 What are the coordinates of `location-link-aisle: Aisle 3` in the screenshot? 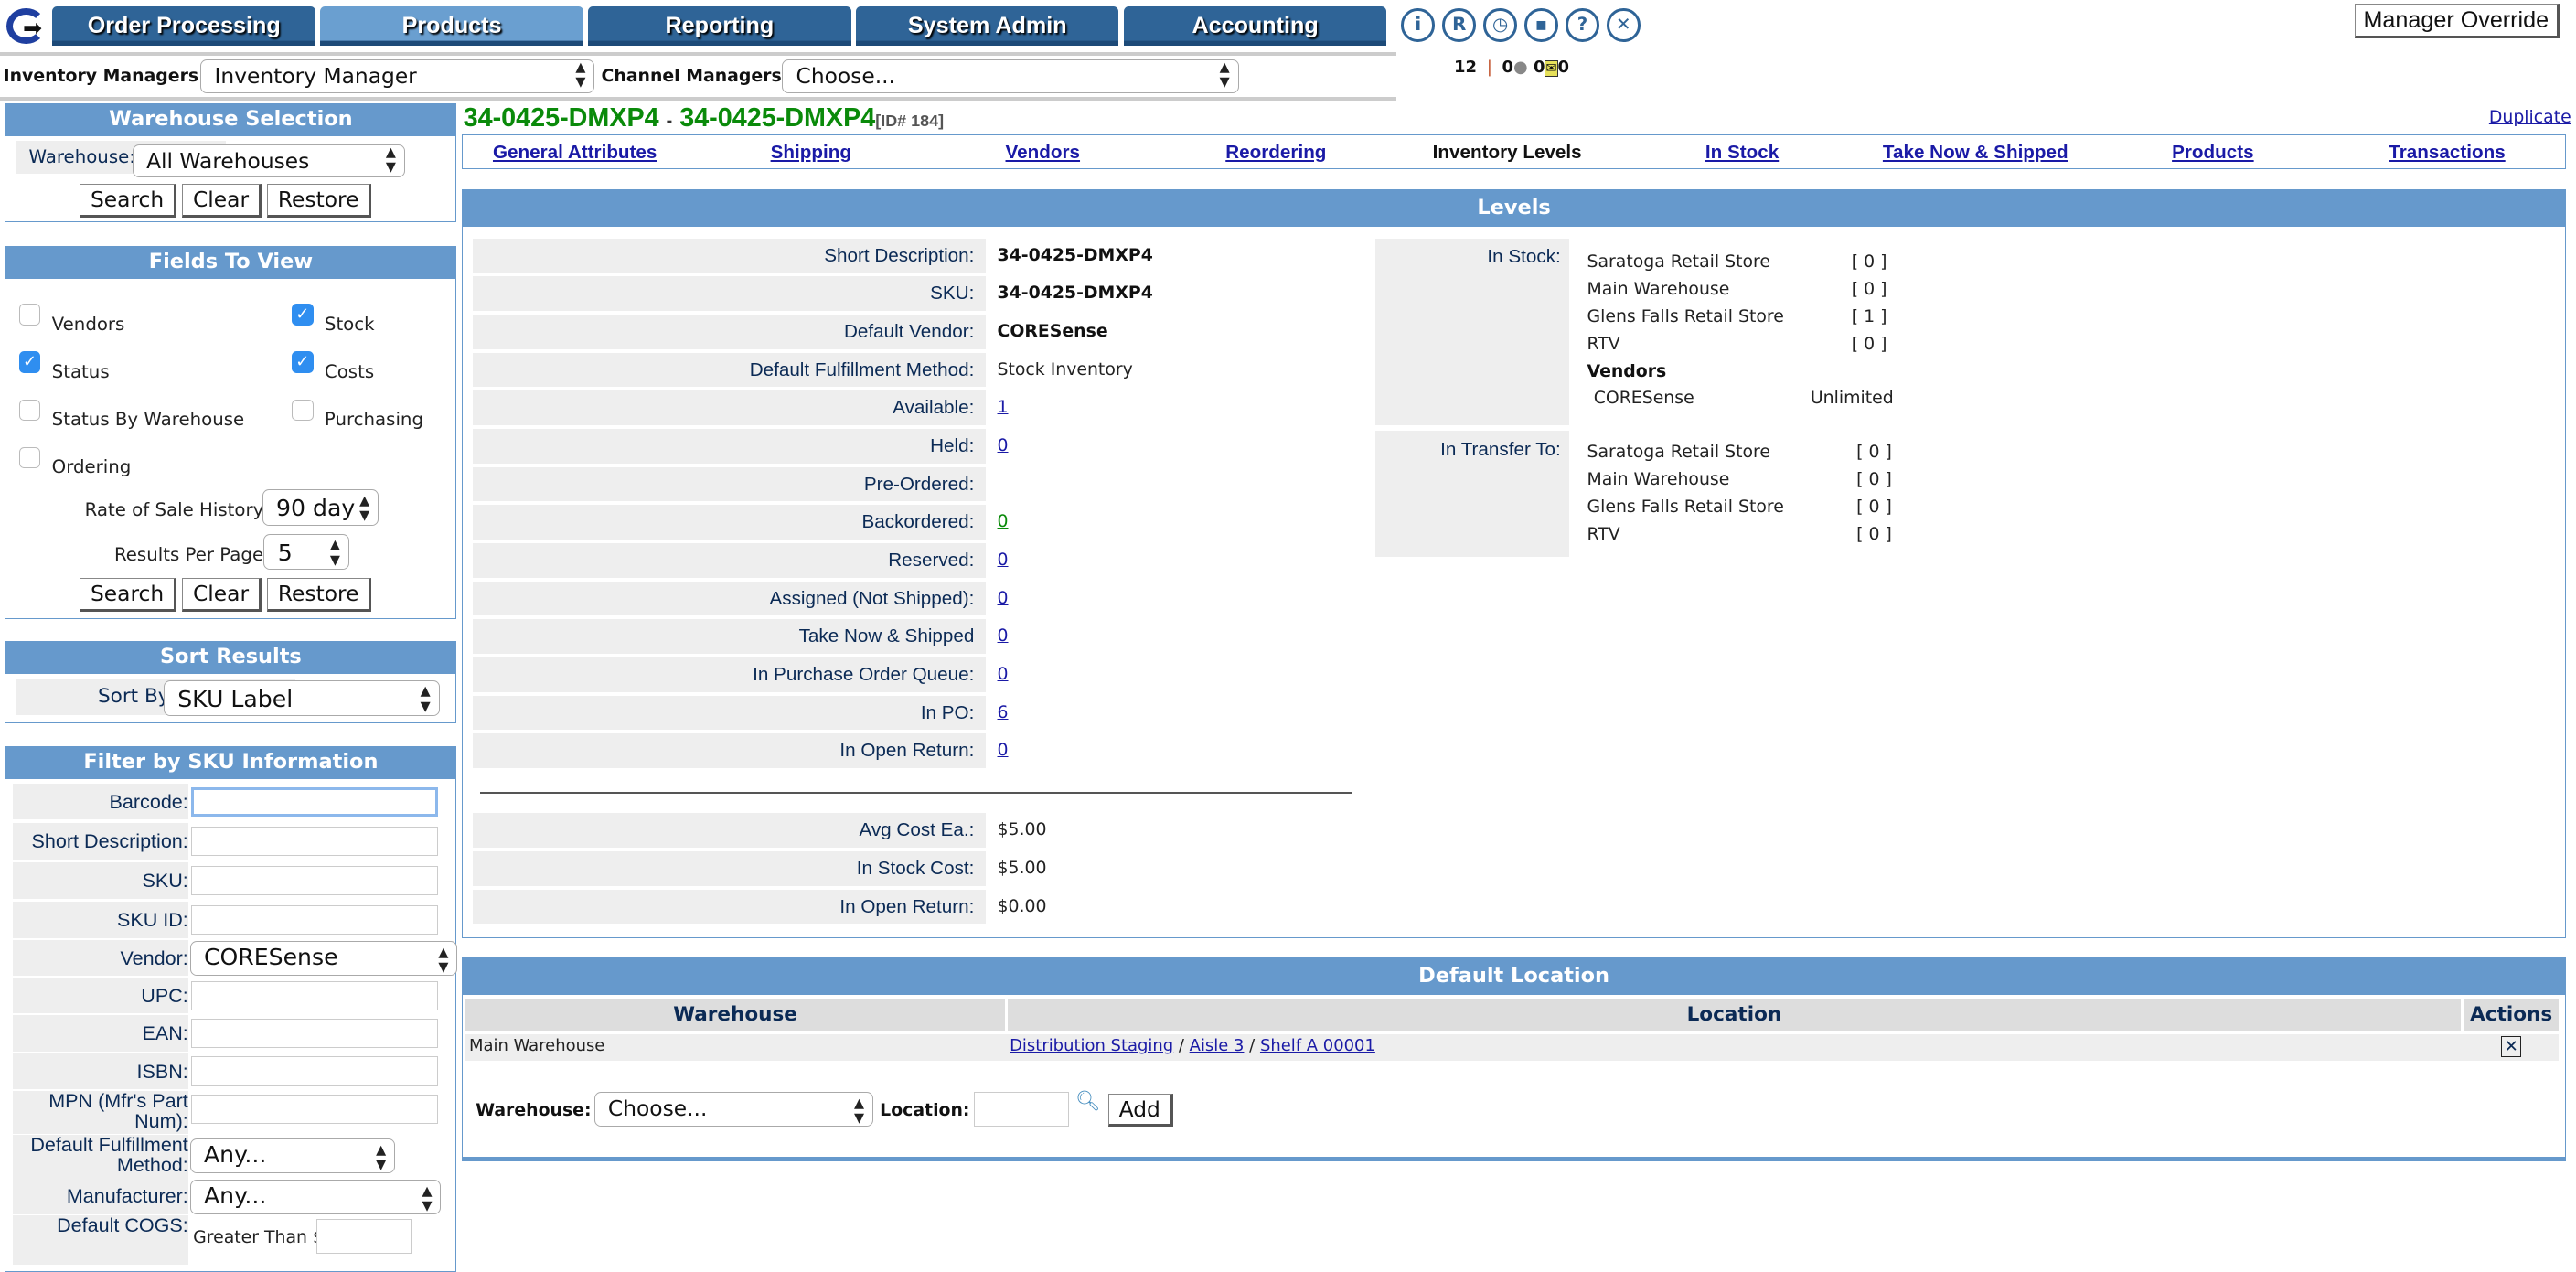 It's located at (1217, 1045).